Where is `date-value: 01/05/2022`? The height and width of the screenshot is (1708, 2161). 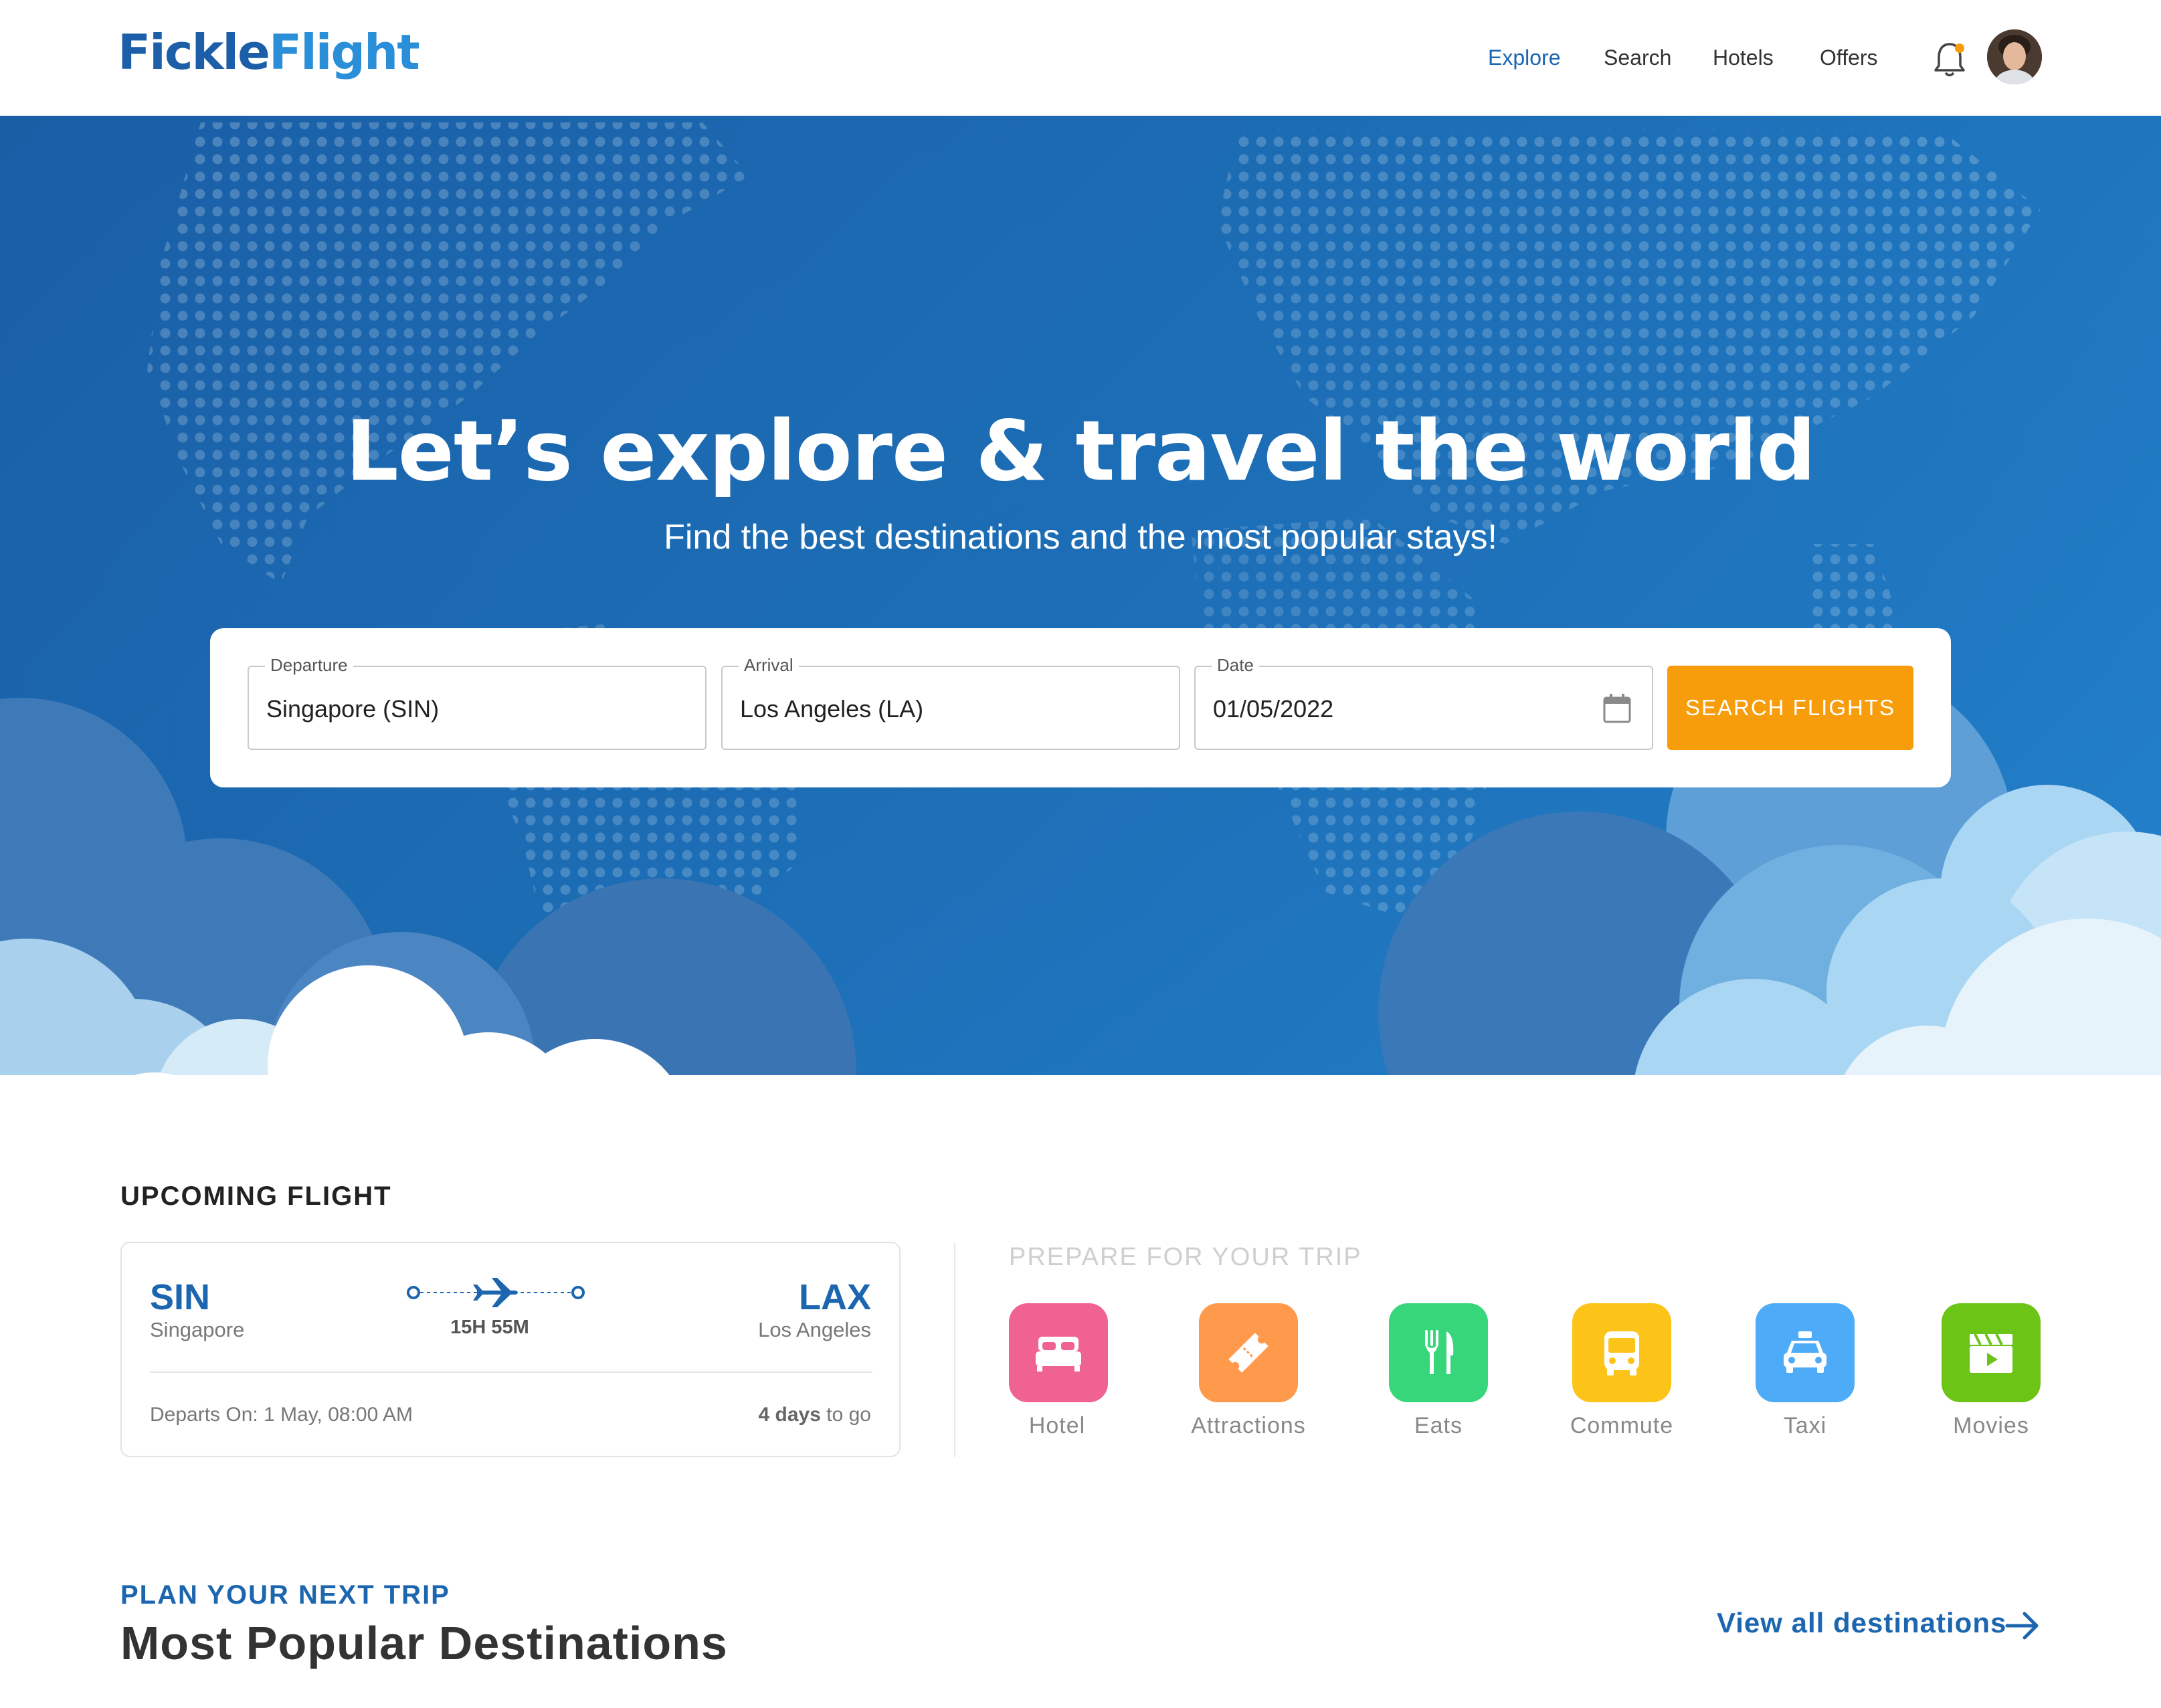
date-value: 01/05/2022 is located at coordinates (1273, 709).